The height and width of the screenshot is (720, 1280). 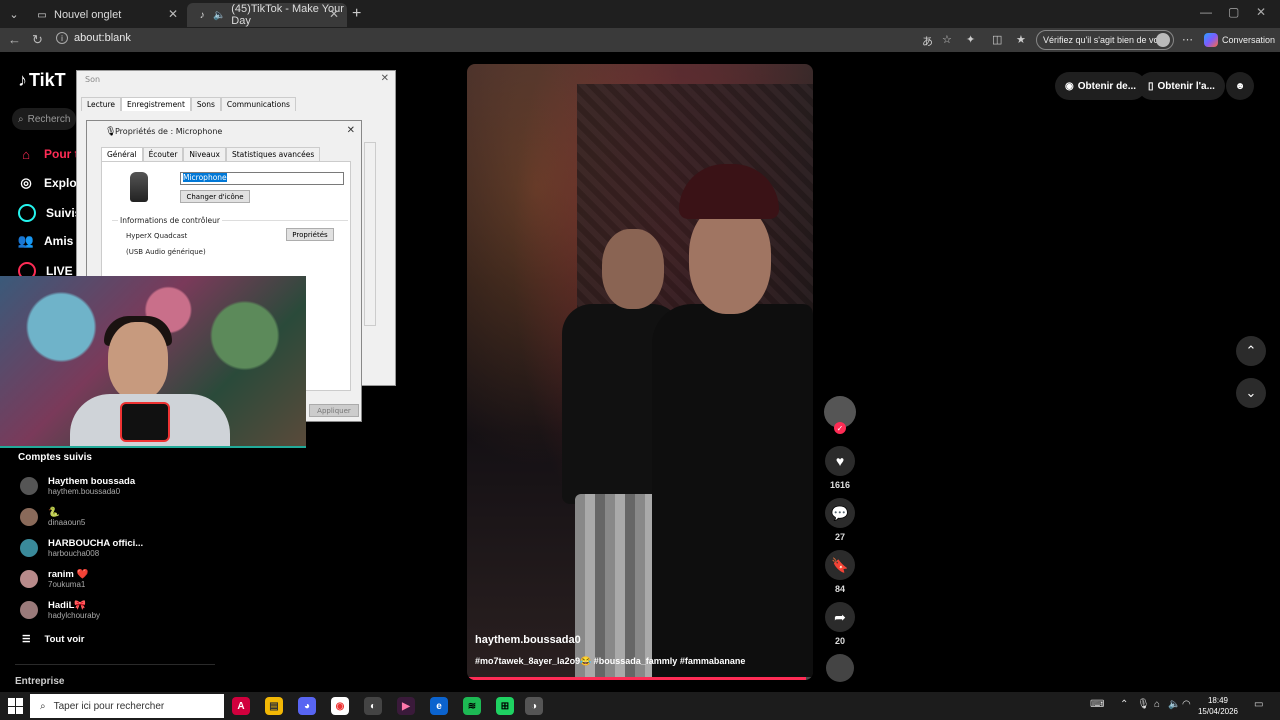 I want to click on see-all-button: ☰ Tout voir, so click(x=53, y=639).